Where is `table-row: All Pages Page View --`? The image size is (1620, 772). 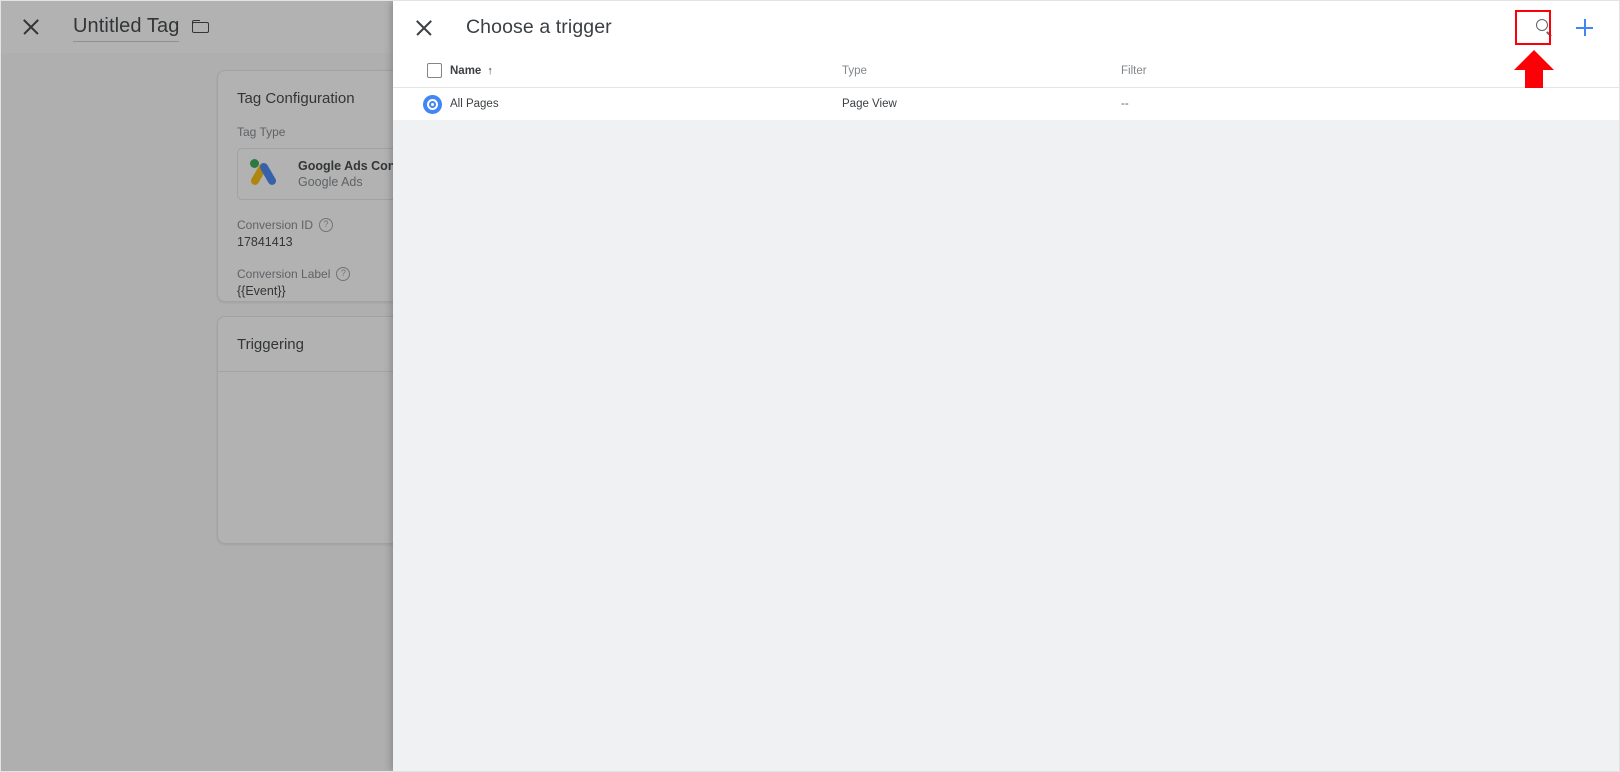
table-row: All Pages Page View -- is located at coordinates (1006, 104).